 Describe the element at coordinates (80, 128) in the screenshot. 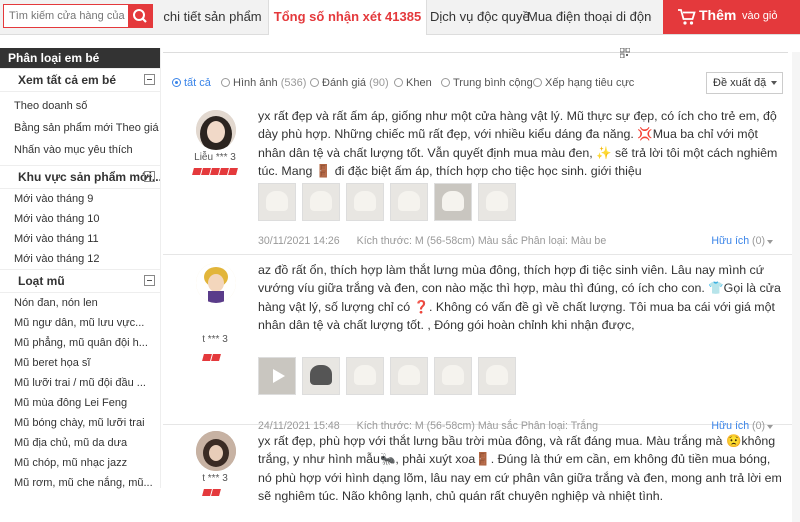

I see `sidebar-item-new-by-price: Bằng sản phẩm mới Theo giá cả` at that location.